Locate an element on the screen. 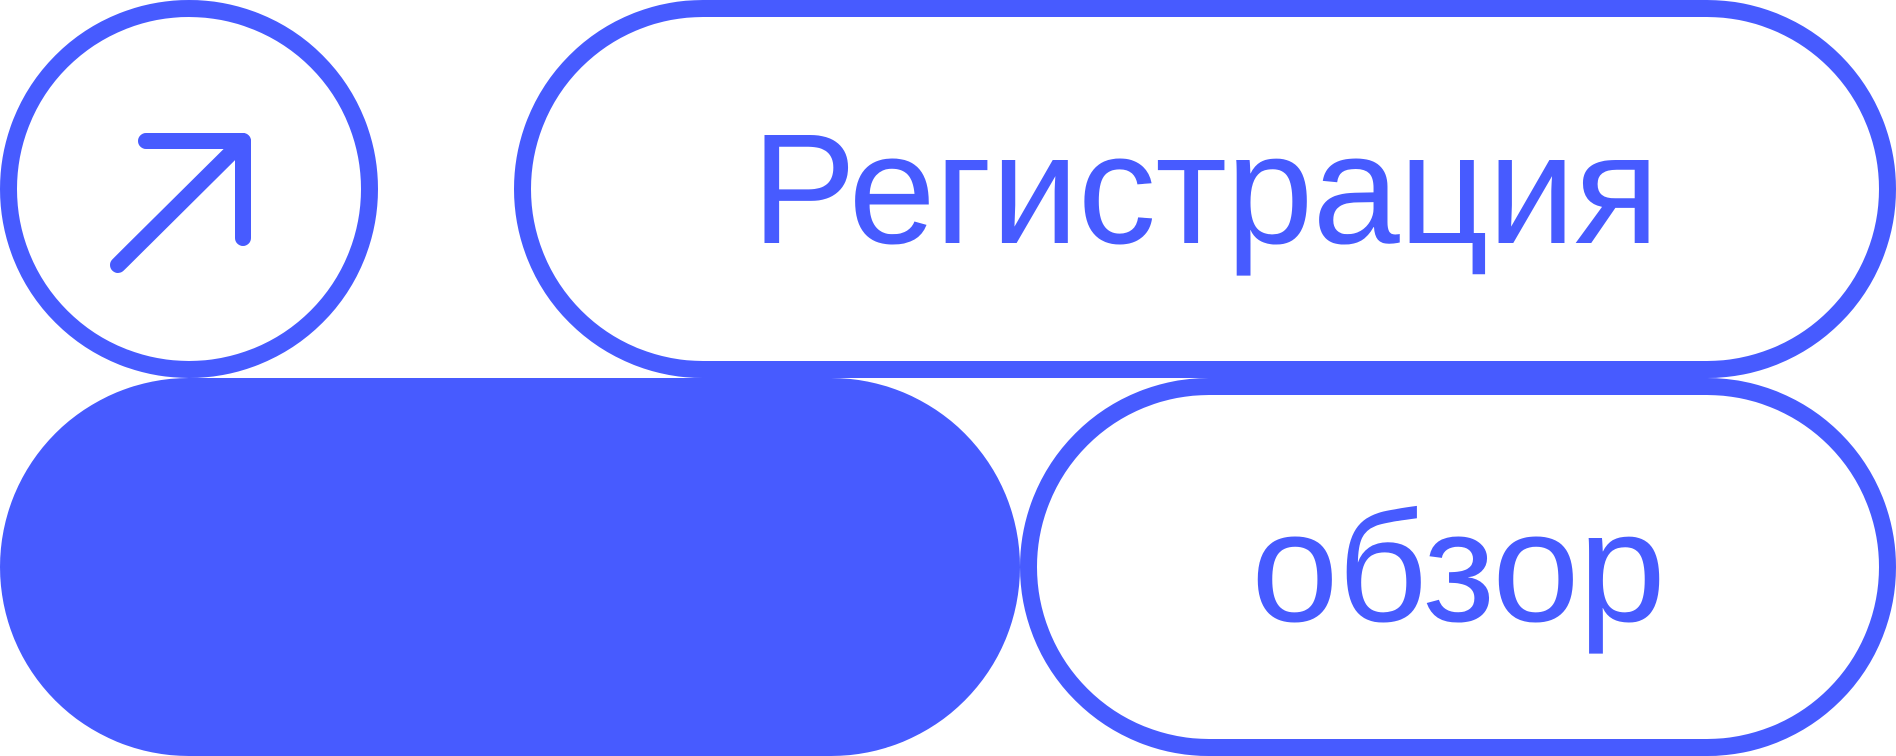 Image resolution: width=1896 pixels, height=756 pixels. register-button-label: Регистрация is located at coordinates (1205, 189).